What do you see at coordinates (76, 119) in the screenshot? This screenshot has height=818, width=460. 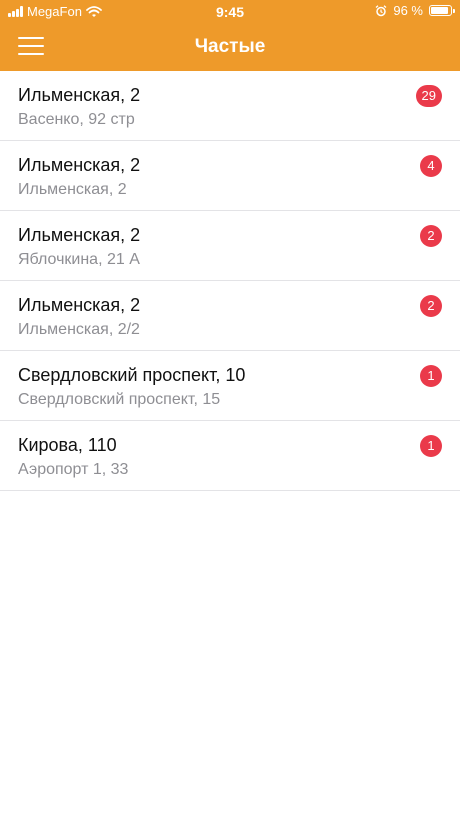 I see `list-item-subtitle: Васенко, 92 стр` at bounding box center [76, 119].